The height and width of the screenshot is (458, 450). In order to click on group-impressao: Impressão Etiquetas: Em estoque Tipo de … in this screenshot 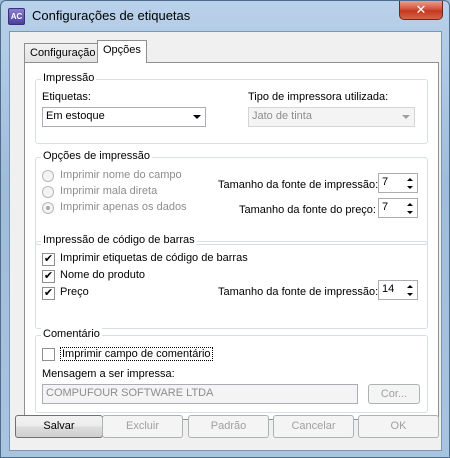, I will do `click(231, 108)`.